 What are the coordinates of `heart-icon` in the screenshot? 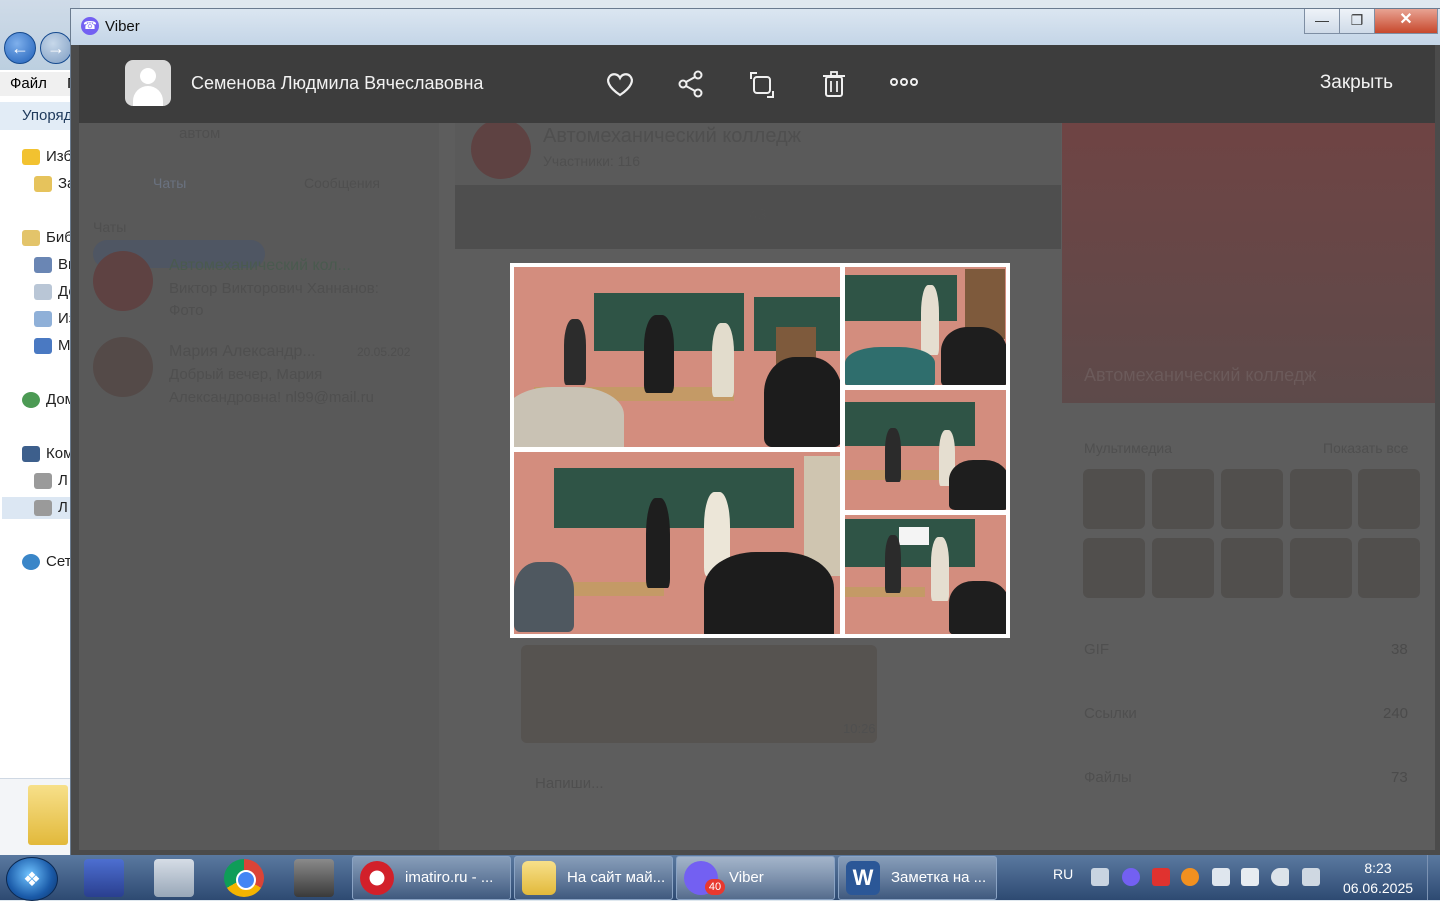 It's located at (620, 84).